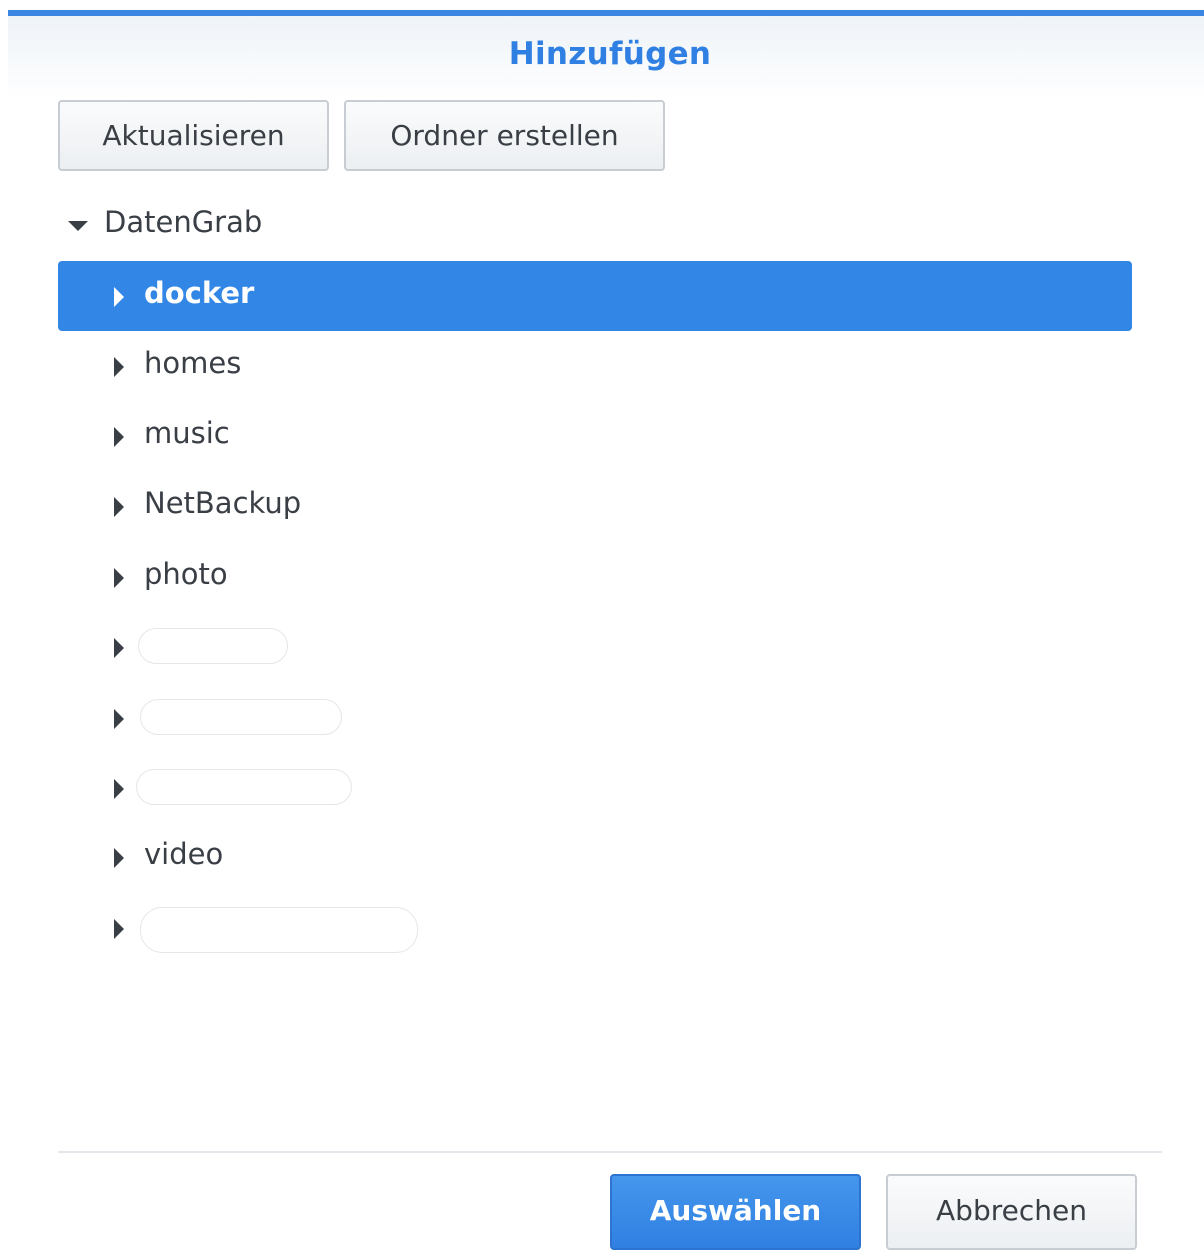  What do you see at coordinates (595, 296) in the screenshot?
I see `tree-item-docker: docker` at bounding box center [595, 296].